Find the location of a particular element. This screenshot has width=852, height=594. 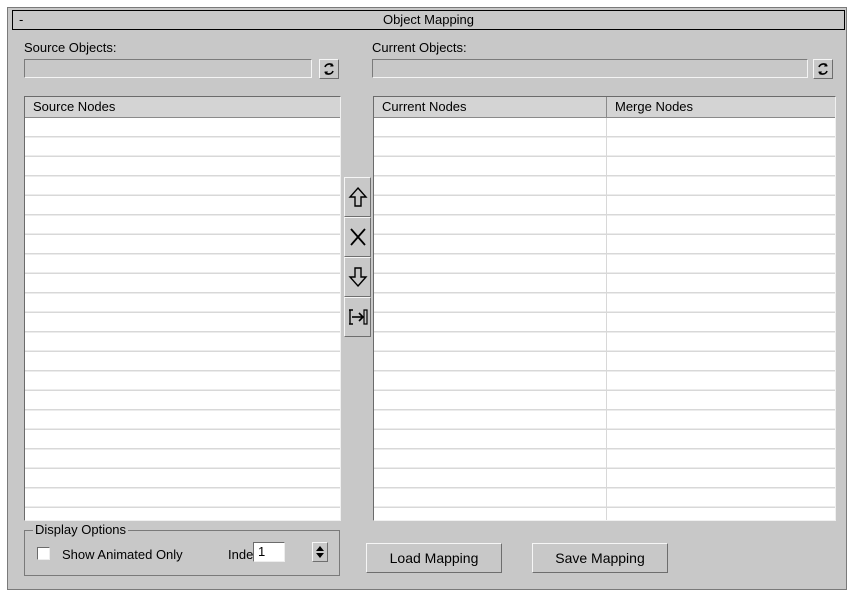

map-arrow-icon is located at coordinates (358, 317).